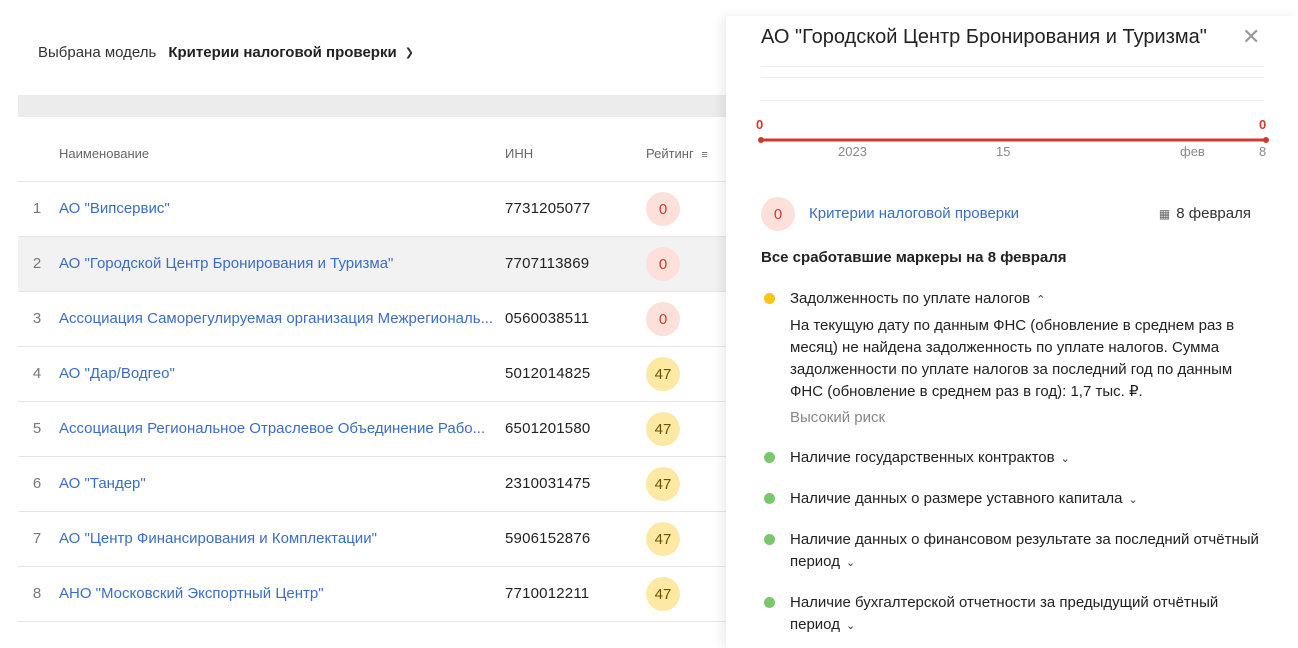  I want to click on marker-title: Задолженность по уплате налогов, so click(910, 298).